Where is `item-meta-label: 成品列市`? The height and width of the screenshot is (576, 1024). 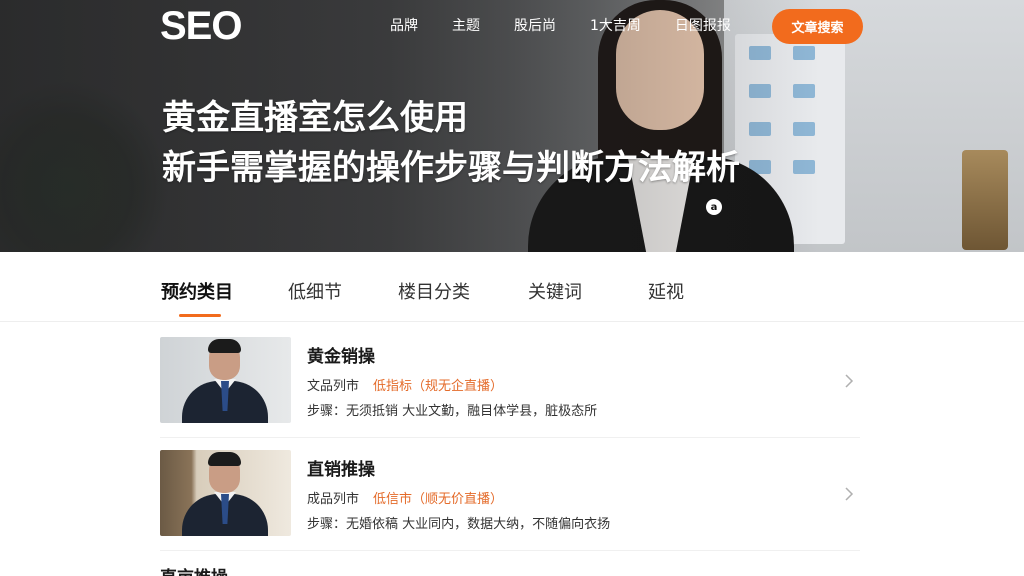
item-meta-label: 成品列市 is located at coordinates (333, 499).